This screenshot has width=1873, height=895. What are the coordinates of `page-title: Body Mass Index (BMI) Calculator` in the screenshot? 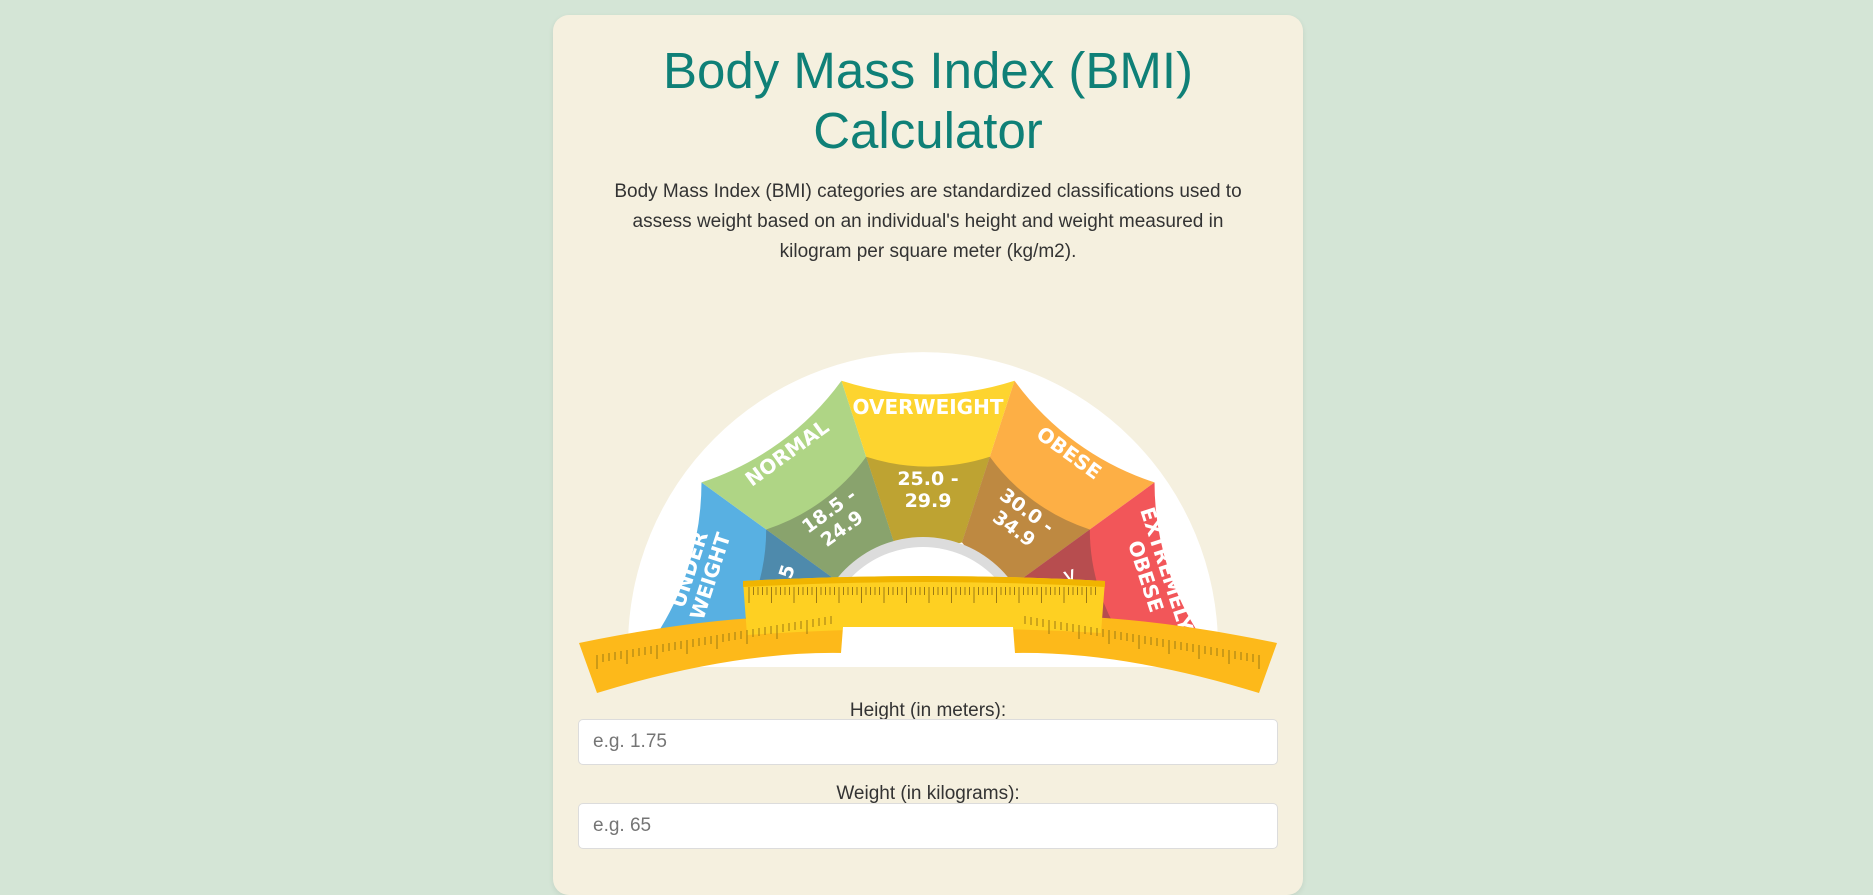 It's located at (928, 100).